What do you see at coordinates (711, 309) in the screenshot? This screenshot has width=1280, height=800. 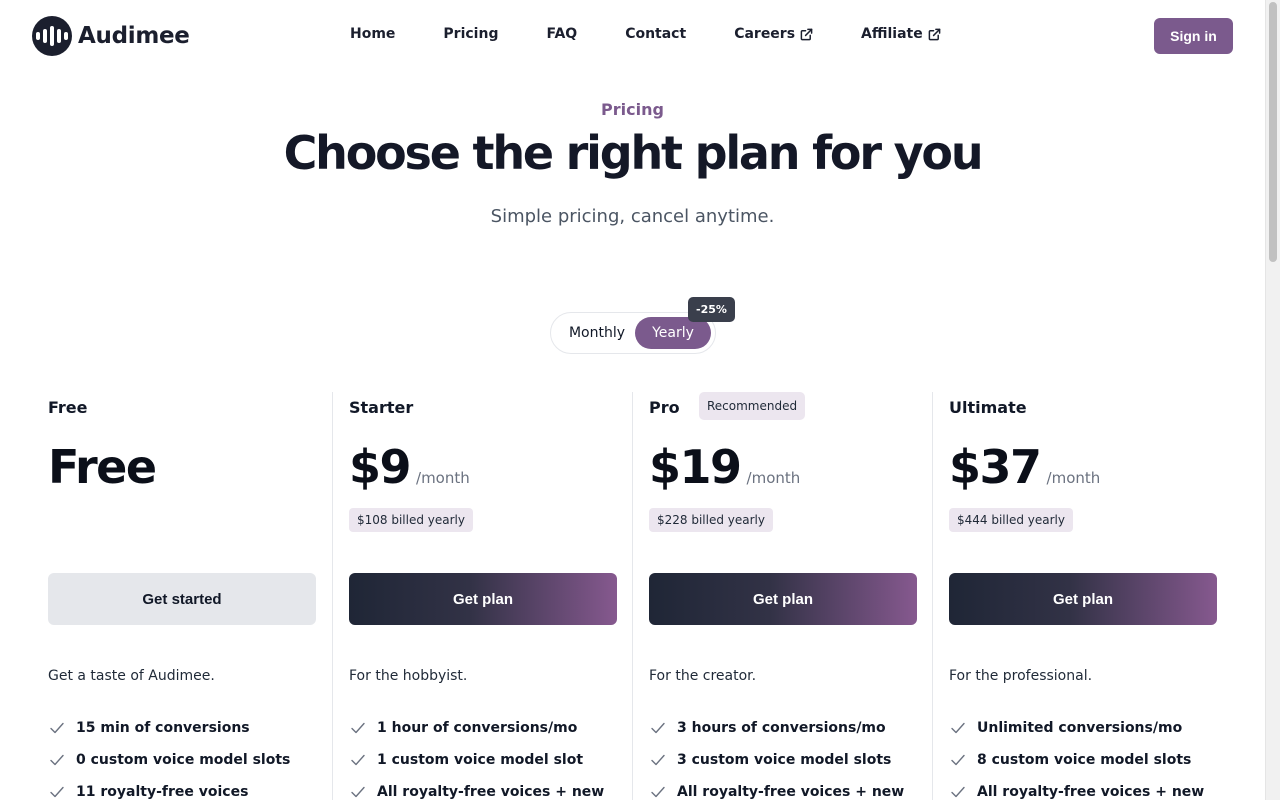 I see `discount-badge: -25%` at bounding box center [711, 309].